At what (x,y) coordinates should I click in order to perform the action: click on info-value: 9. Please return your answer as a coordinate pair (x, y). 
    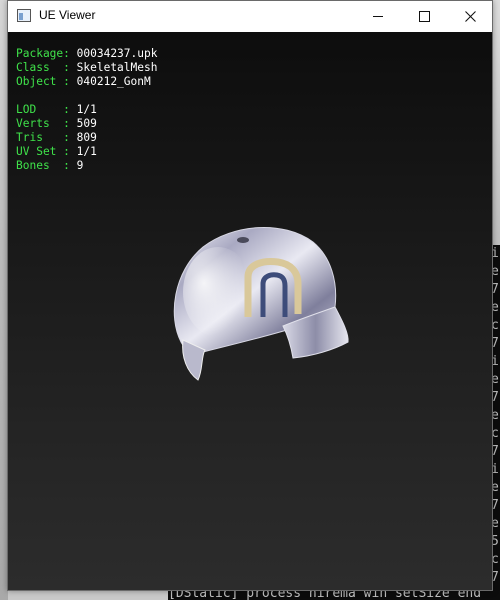
    Looking at the image, I should click on (80, 165).